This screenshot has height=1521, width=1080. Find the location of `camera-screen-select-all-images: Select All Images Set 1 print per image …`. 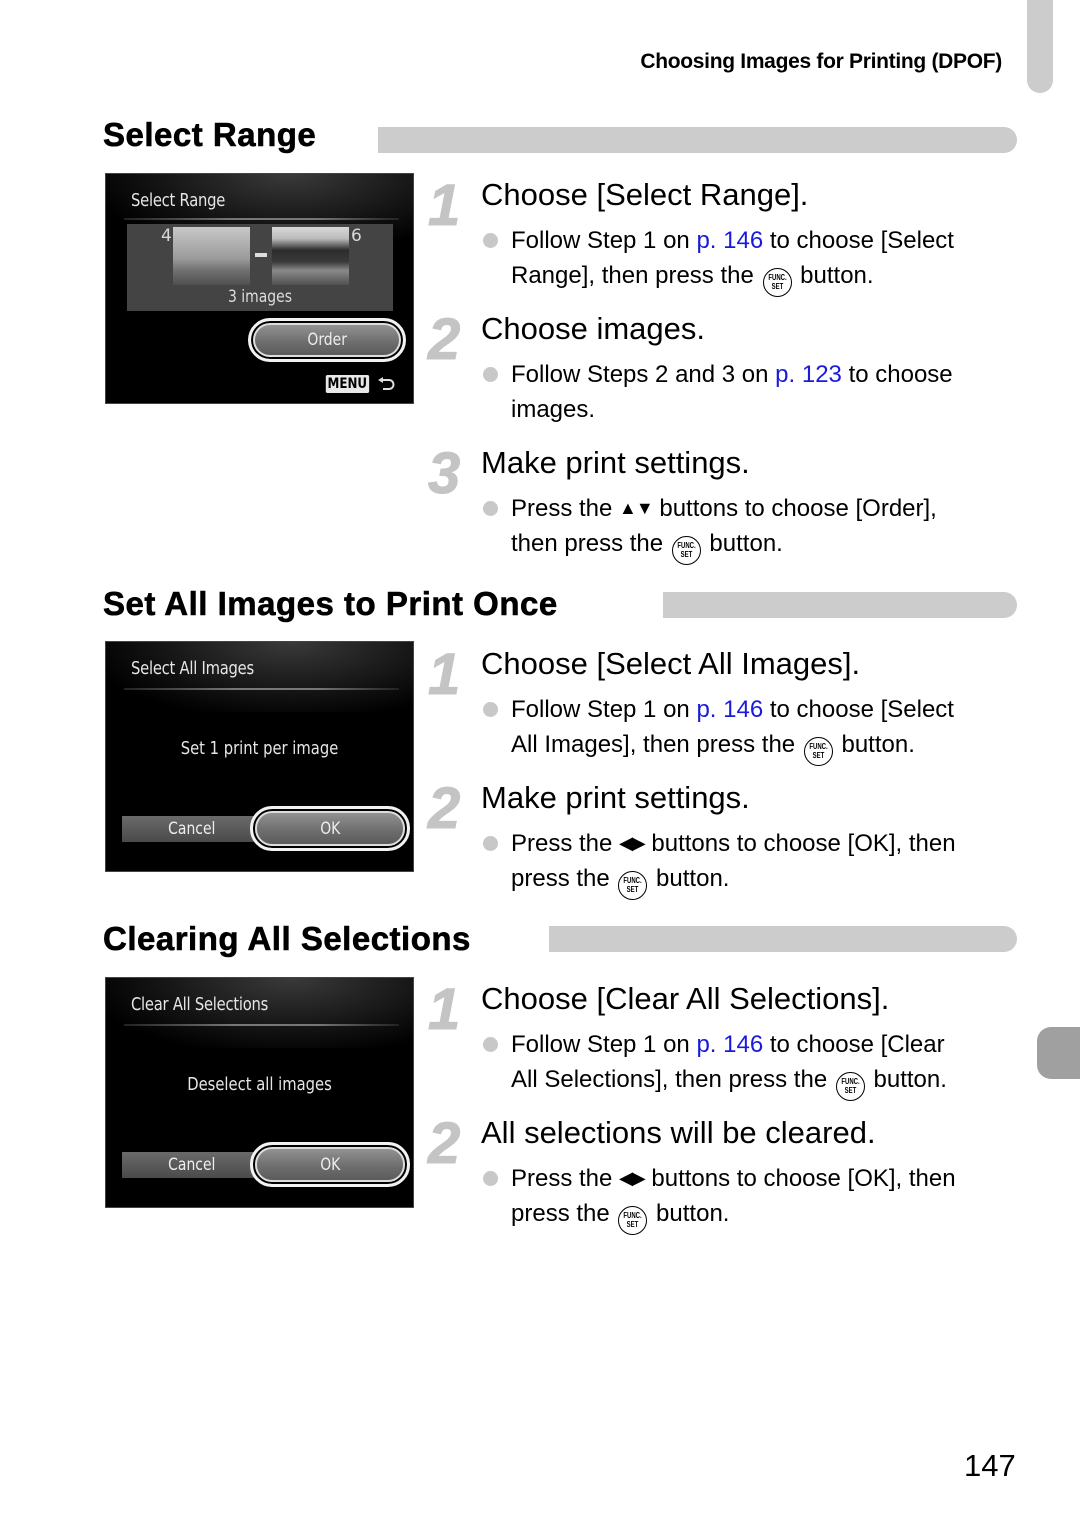

camera-screen-select-all-images: Select All Images Set 1 print per image … is located at coordinates (259, 756).